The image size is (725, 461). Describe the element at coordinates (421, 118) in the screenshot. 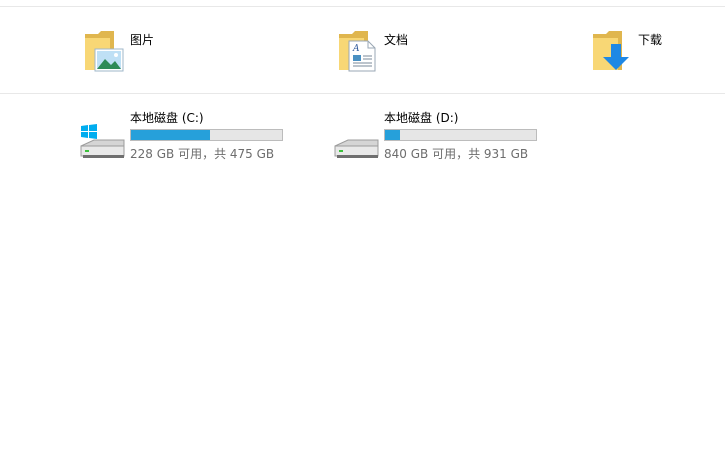

I see `drive-label-d: 本地磁盘 (D:)` at that location.